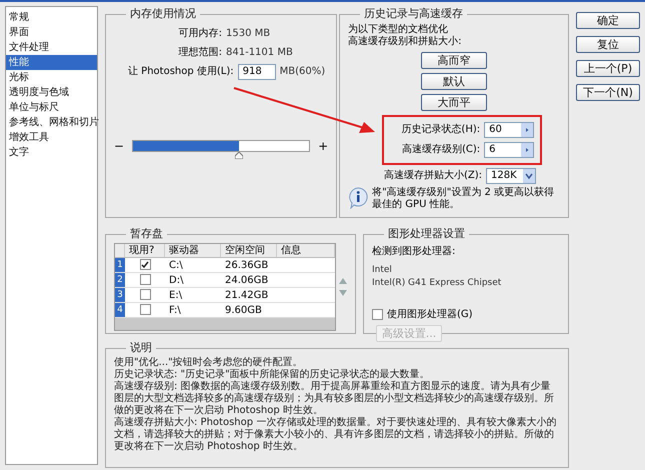 The height and width of the screenshot is (470, 645). What do you see at coordinates (51, 107) in the screenshot?
I see `category-item: 单位与标尺` at bounding box center [51, 107].